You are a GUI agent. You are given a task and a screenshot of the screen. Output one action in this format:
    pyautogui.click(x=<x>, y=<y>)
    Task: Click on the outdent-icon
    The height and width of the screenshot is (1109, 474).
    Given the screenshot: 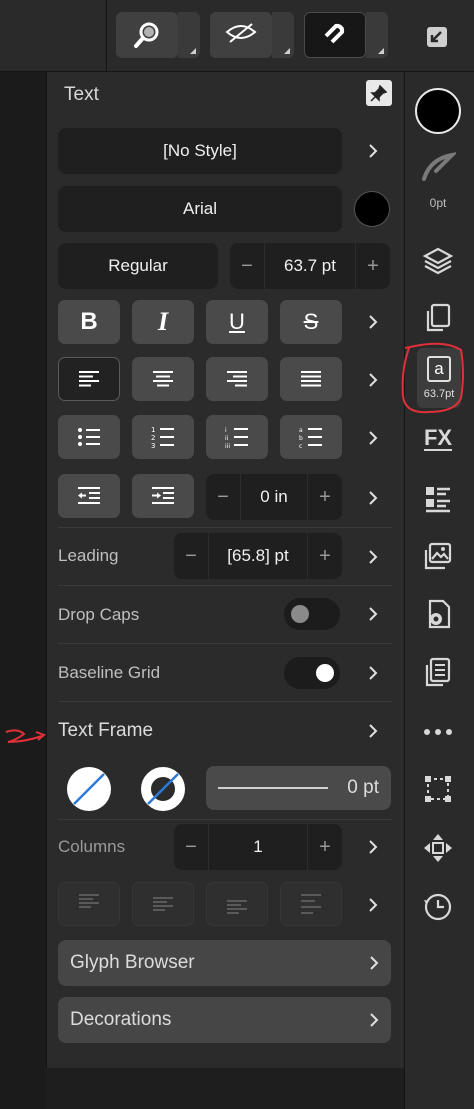 What is the action you would take?
    pyautogui.click(x=89, y=495)
    